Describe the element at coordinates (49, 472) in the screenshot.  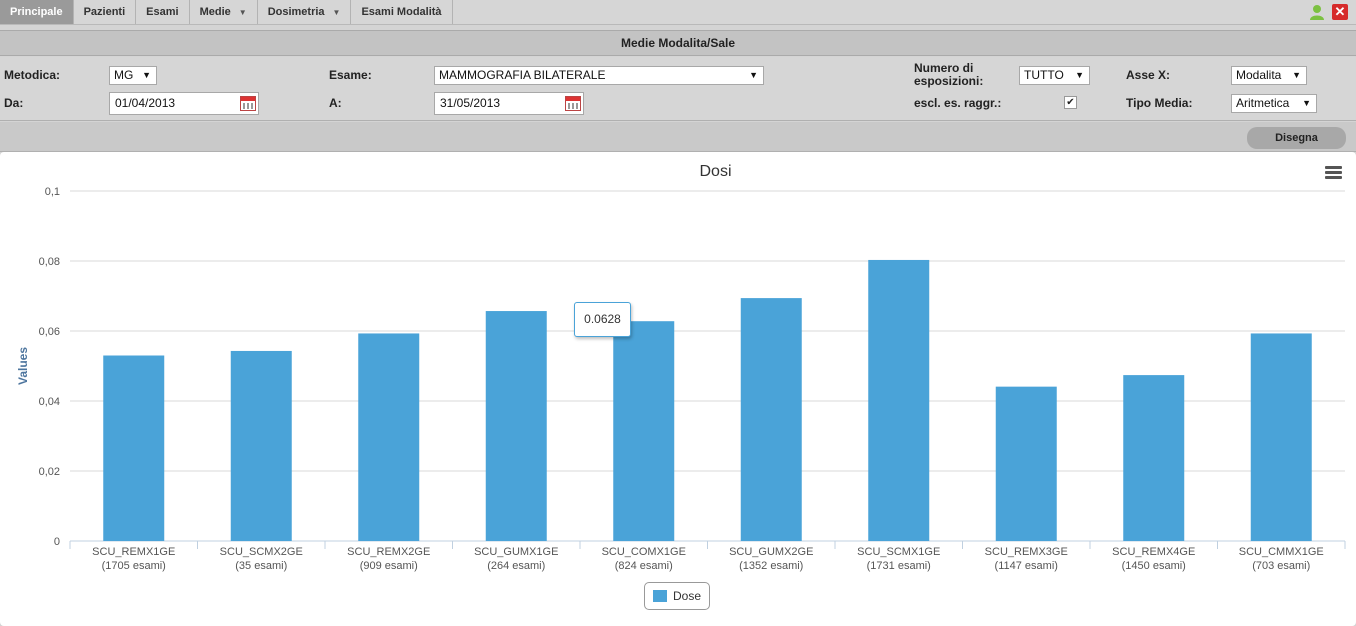
I see `y-tick-label: 0,02` at that location.